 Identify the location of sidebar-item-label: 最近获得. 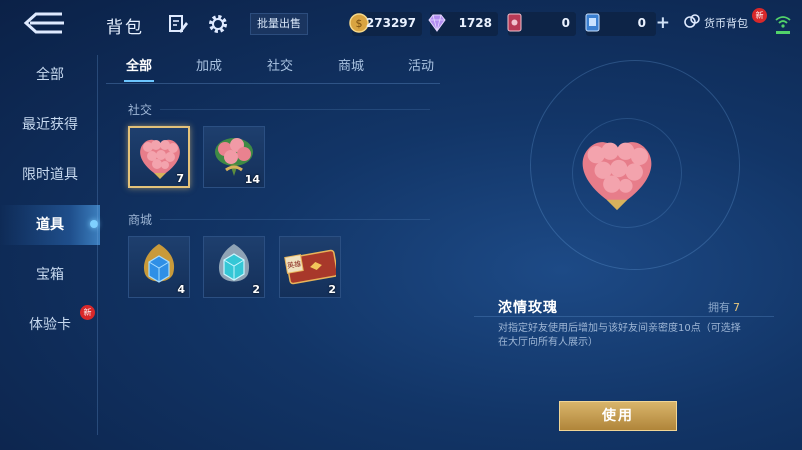
(50, 125).